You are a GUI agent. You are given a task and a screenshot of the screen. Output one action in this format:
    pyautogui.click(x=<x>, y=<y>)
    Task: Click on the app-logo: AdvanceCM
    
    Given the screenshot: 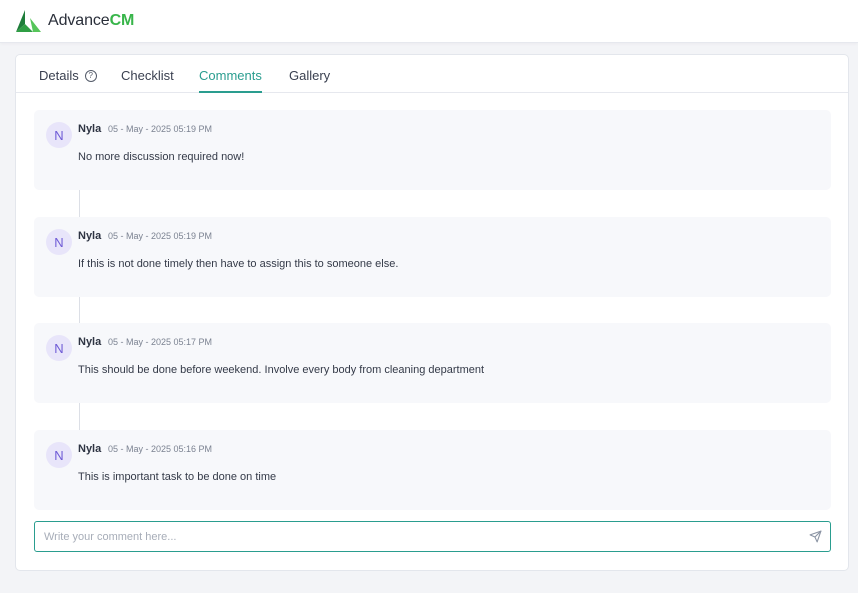 What is the action you would take?
    pyautogui.click(x=75, y=21)
    